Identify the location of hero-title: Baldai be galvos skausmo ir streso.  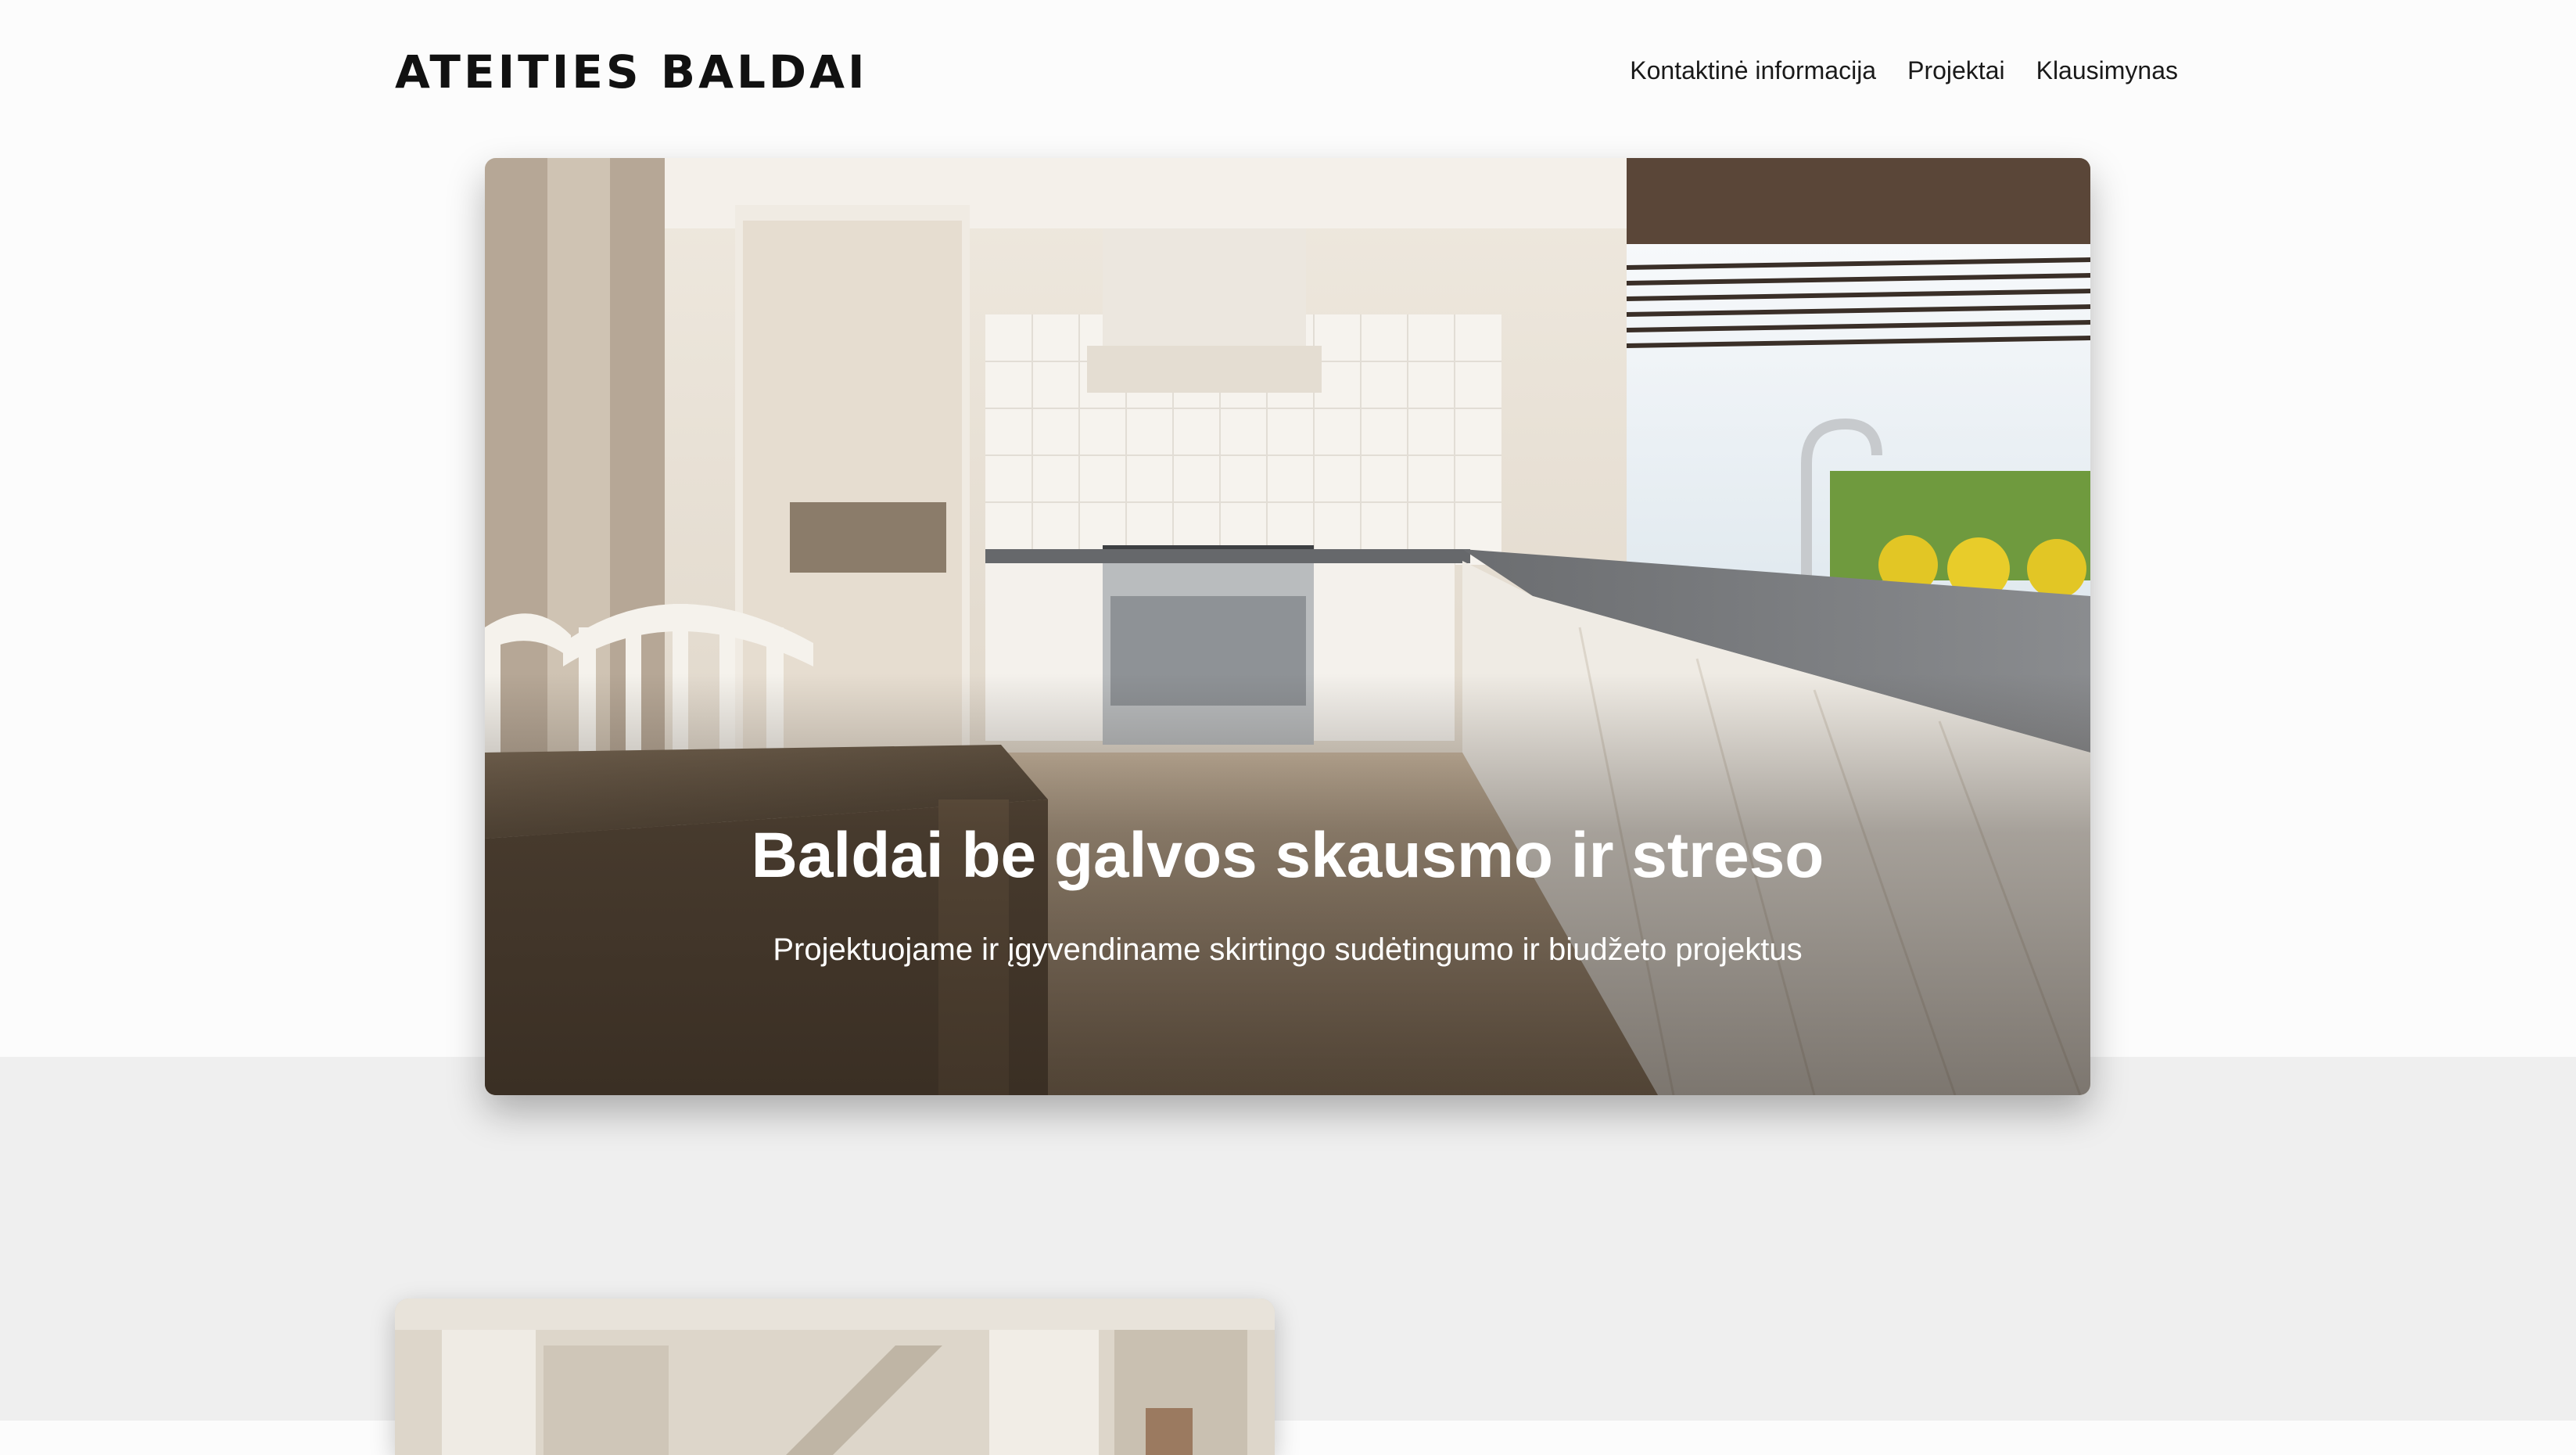
(1287, 855).